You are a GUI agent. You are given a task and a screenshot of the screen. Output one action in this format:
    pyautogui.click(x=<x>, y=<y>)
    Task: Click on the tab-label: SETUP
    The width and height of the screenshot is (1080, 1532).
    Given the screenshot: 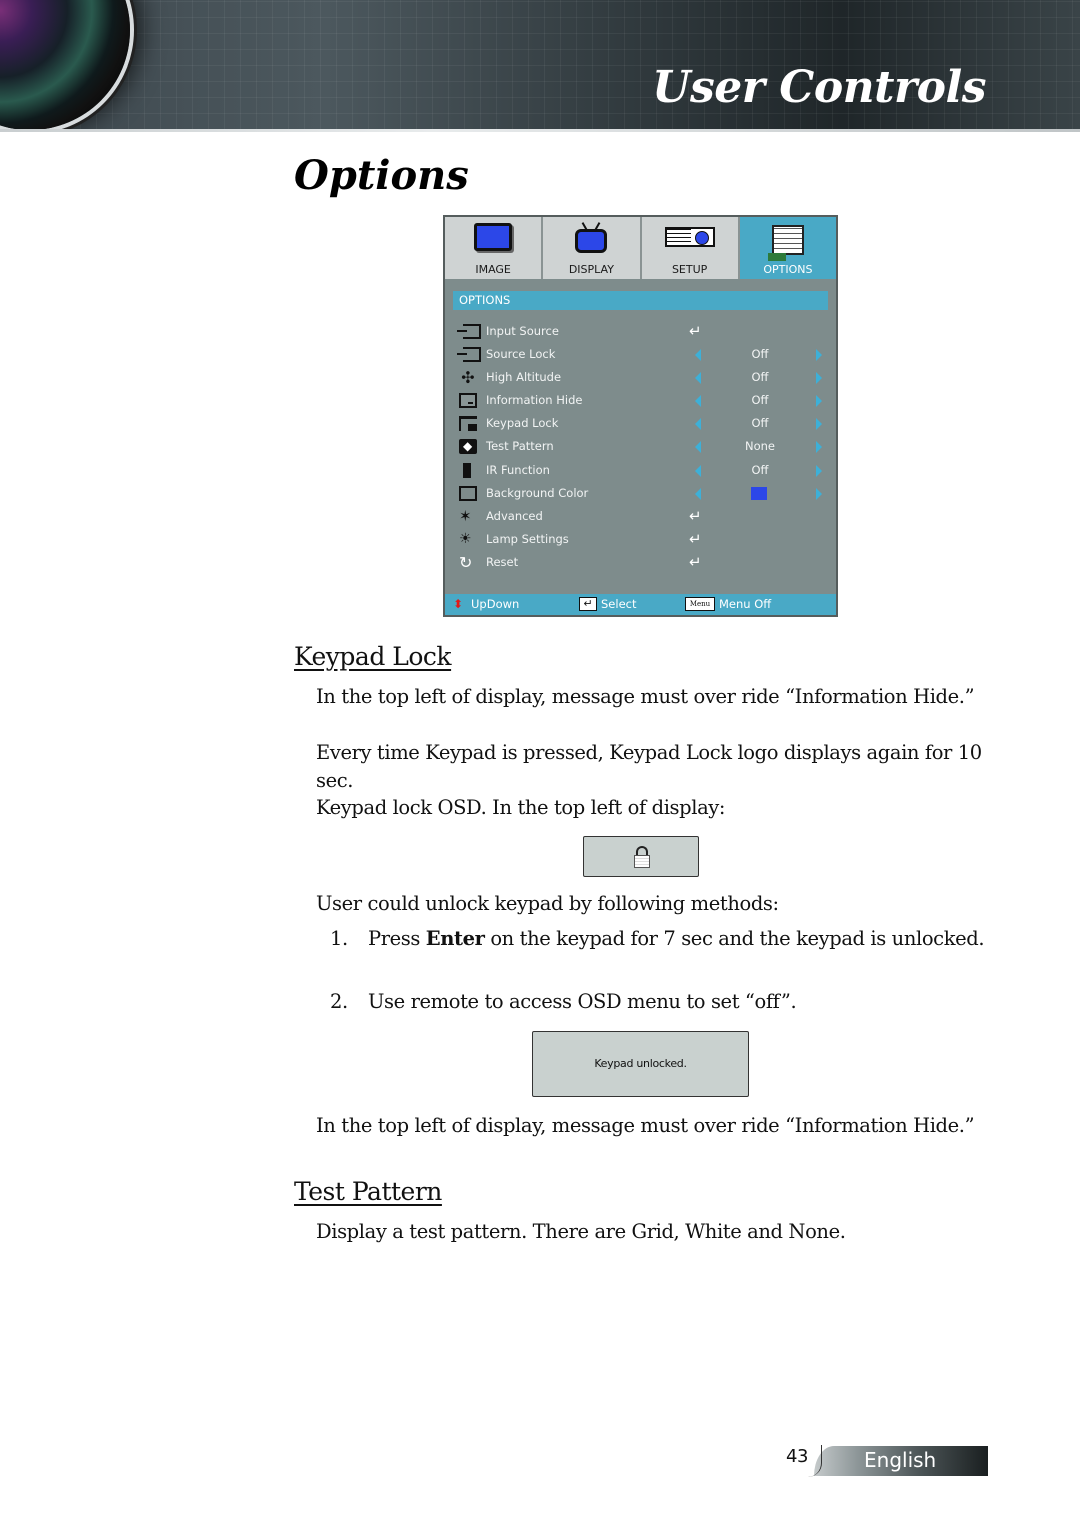 What is the action you would take?
    pyautogui.click(x=689, y=269)
    